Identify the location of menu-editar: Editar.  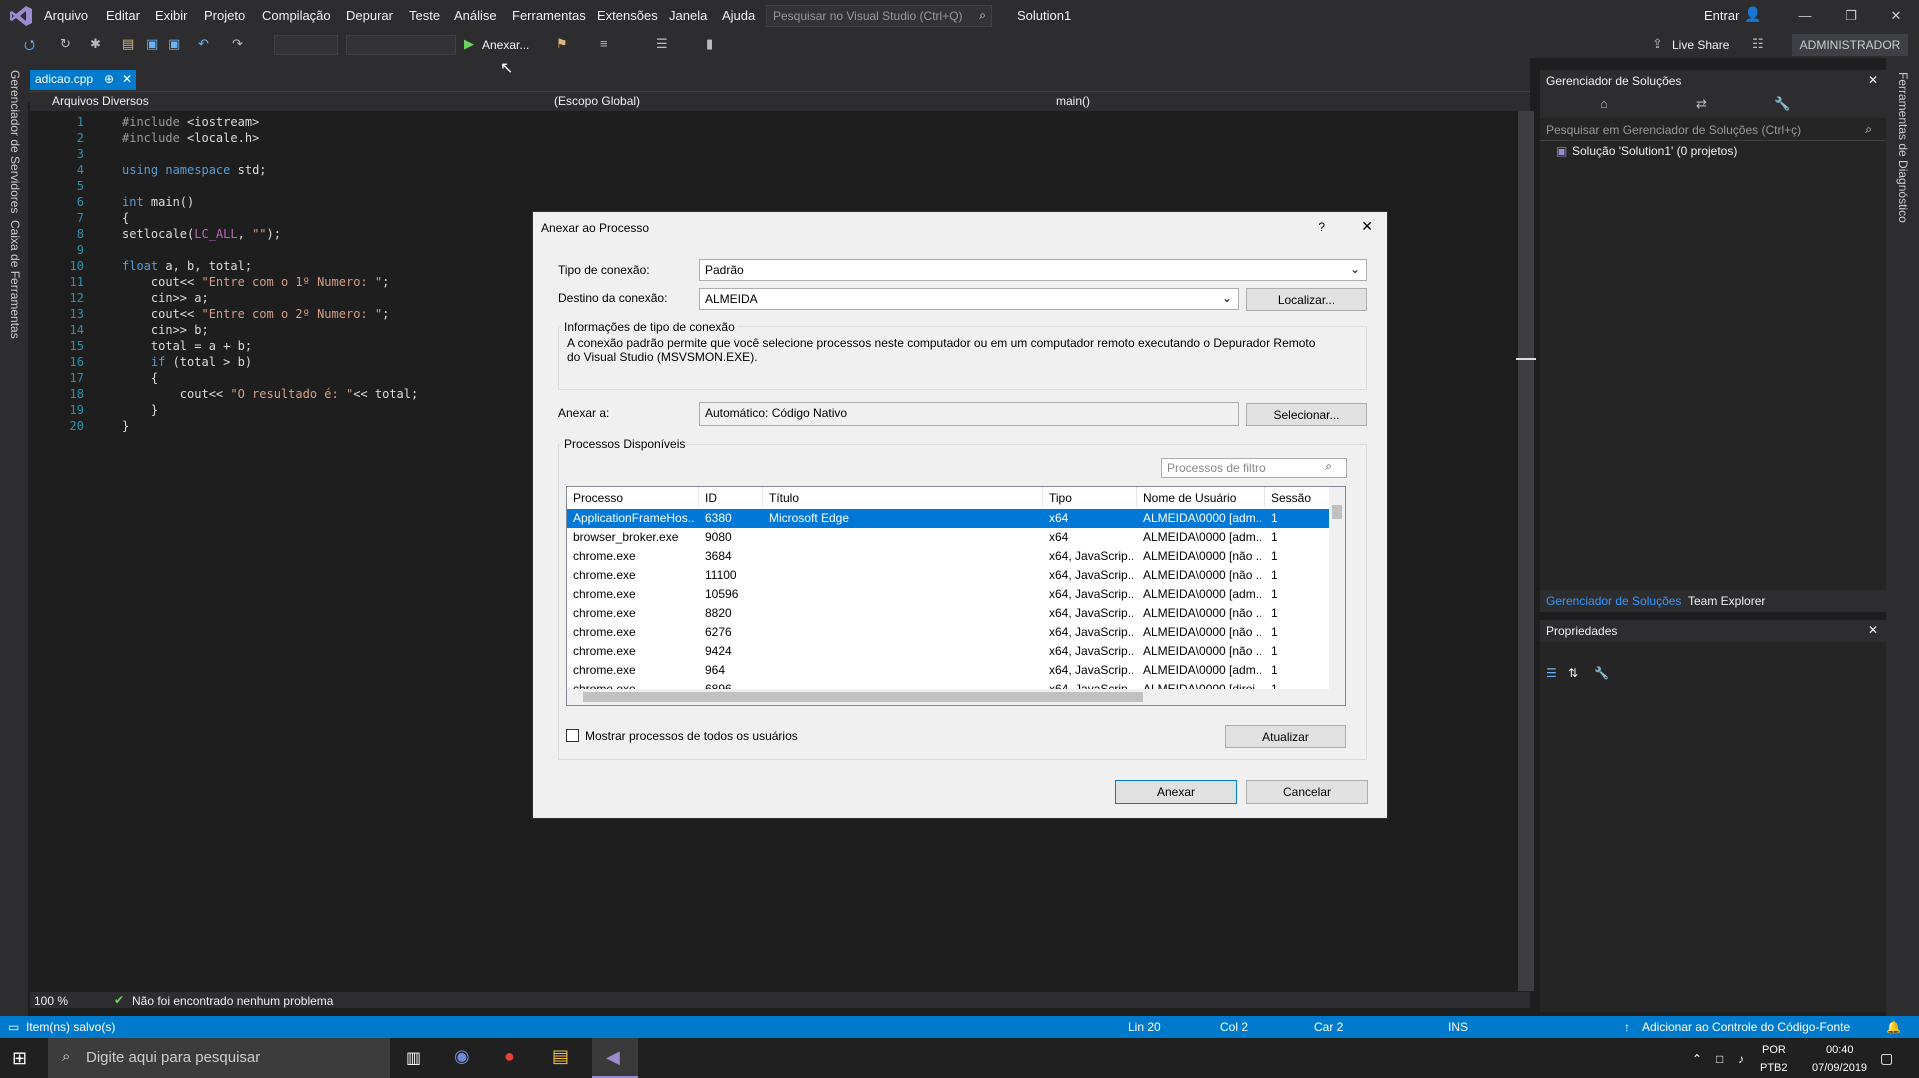
(123, 15).